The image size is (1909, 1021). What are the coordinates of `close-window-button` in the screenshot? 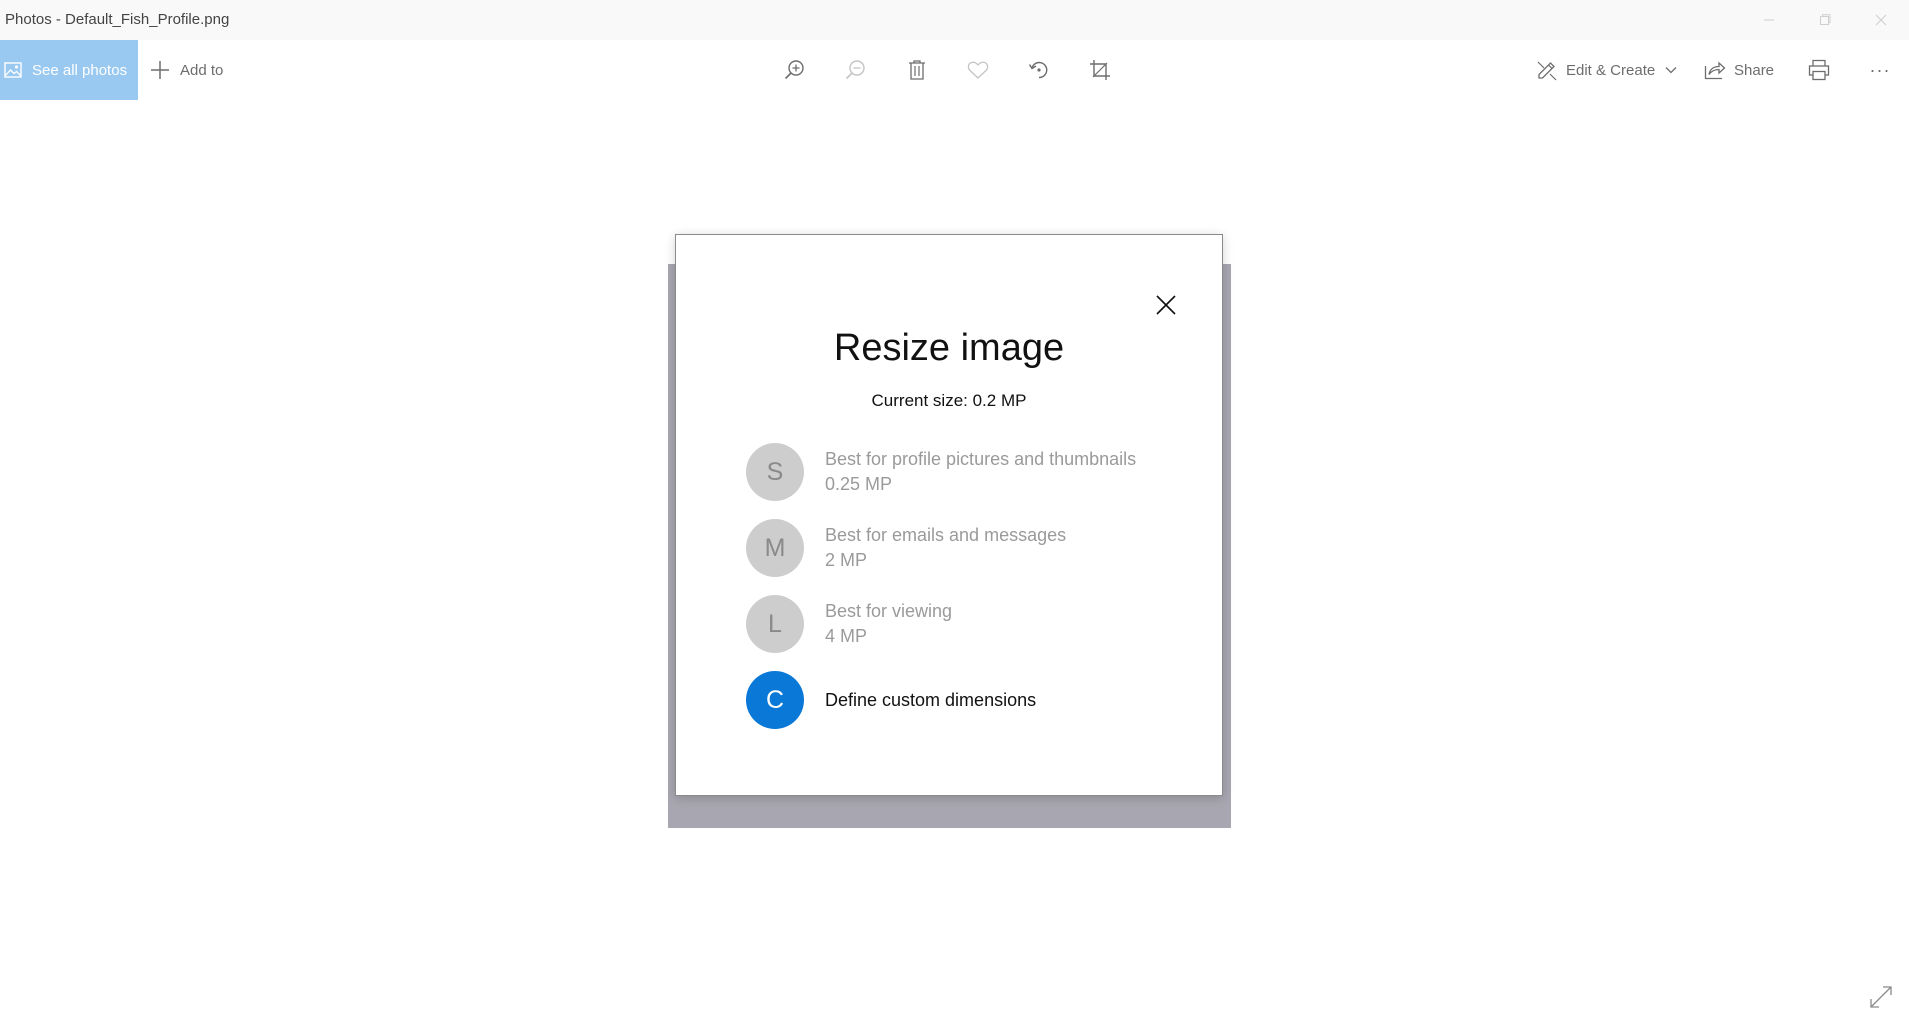 It's located at (1881, 20).